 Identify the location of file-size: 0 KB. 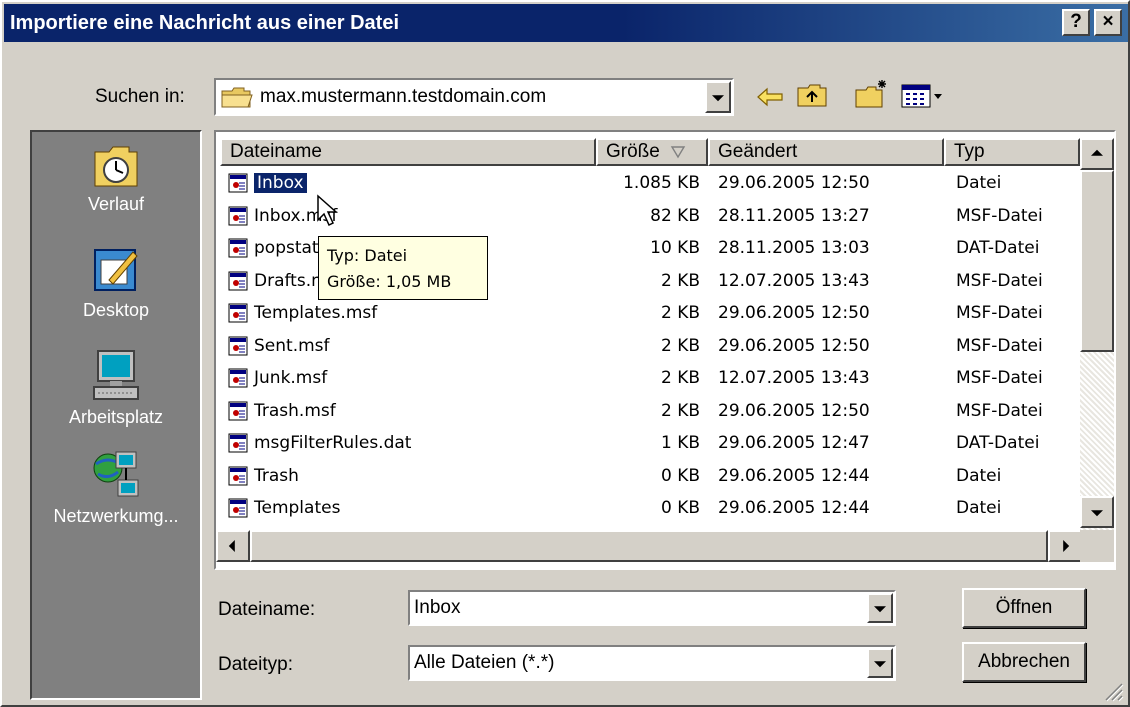
(680, 508).